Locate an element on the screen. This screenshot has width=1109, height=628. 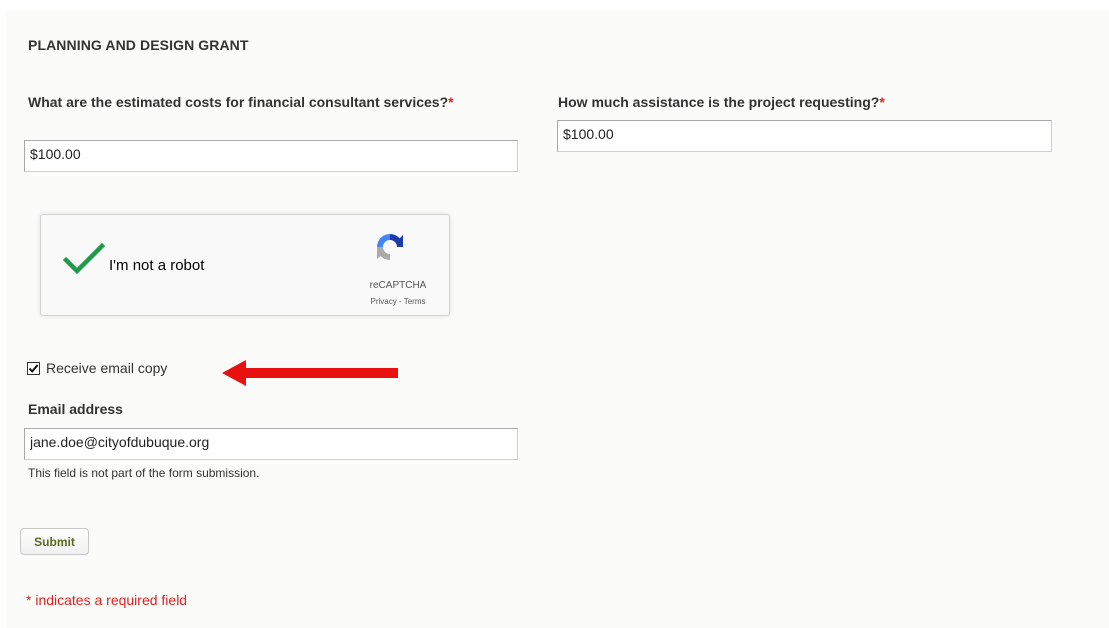
consultant-costs-input is located at coordinates (271, 156).